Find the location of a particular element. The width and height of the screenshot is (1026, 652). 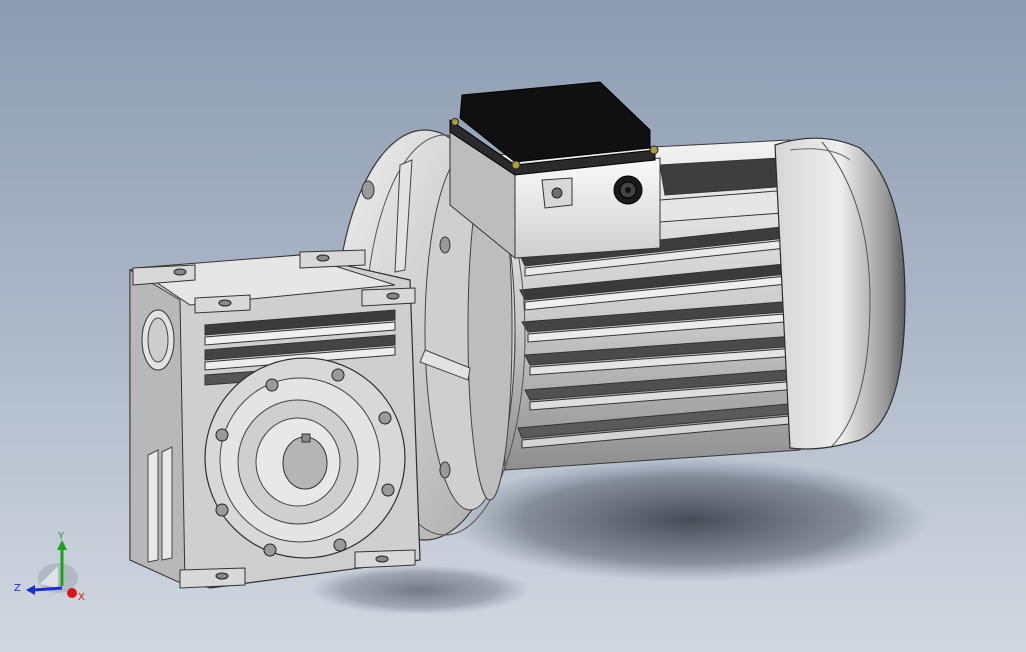

fan-cover is located at coordinates (840, 293).